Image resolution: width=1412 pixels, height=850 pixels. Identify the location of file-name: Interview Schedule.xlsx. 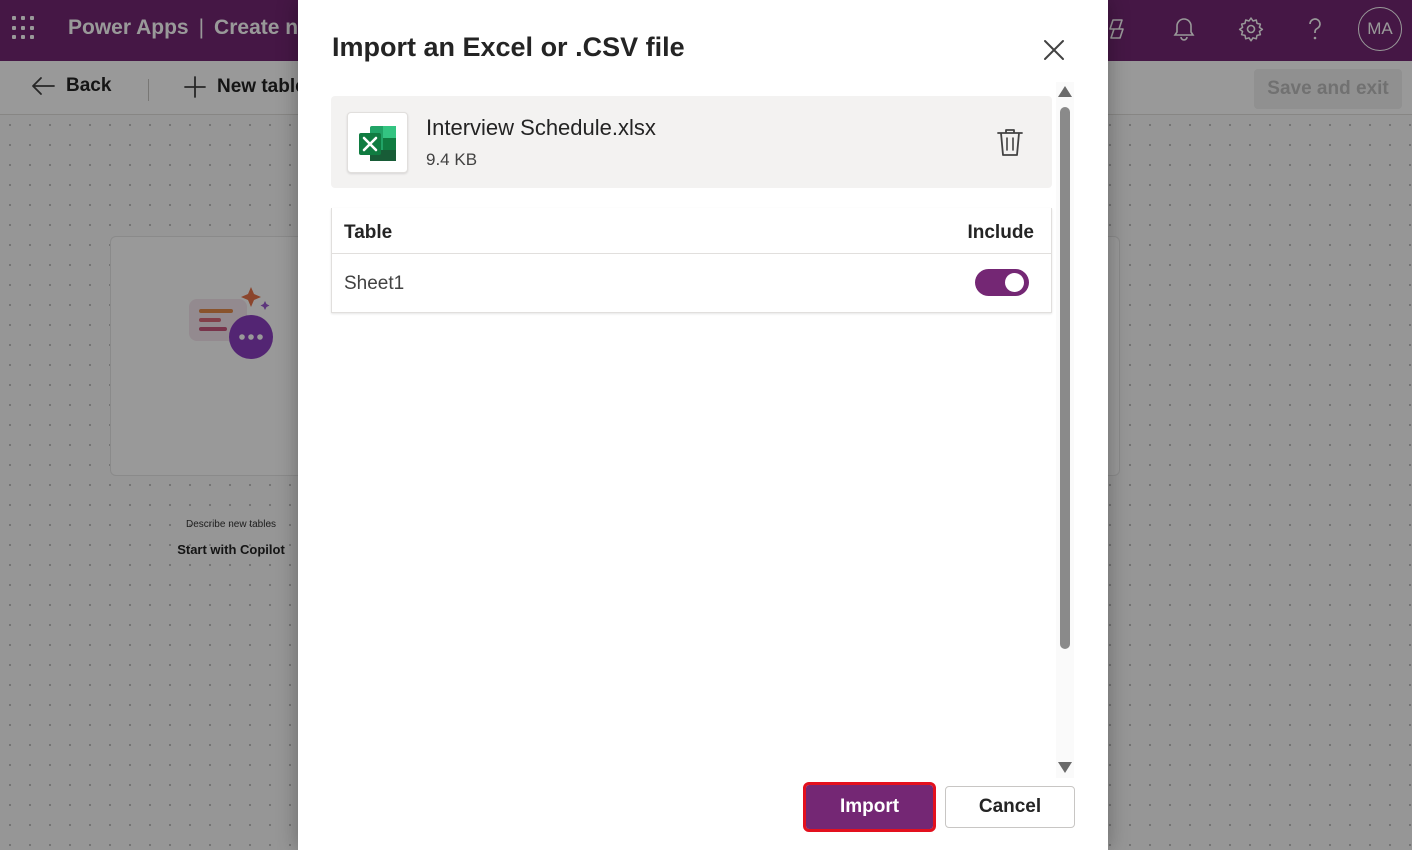
(541, 127).